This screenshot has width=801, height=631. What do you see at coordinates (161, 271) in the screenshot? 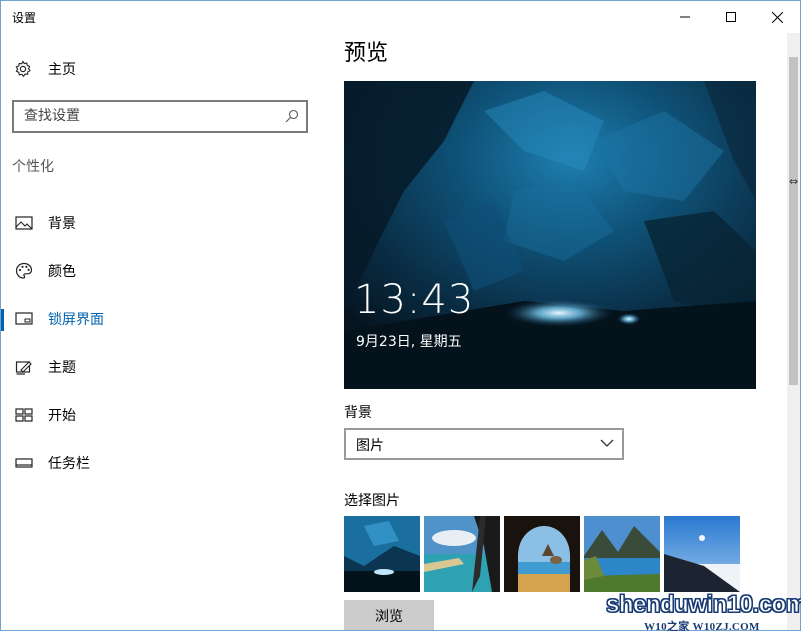
I see `sidebar-item-colors: 颜色` at bounding box center [161, 271].